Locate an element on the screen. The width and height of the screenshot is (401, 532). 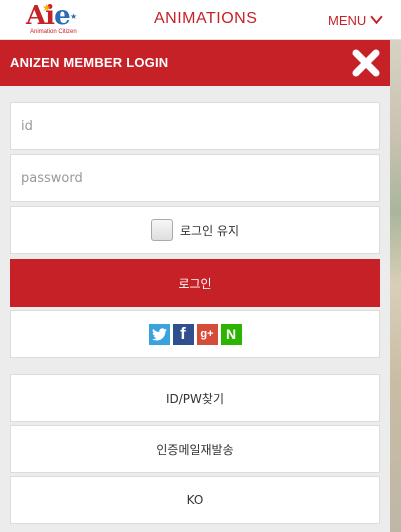
login-button: 로그인 is located at coordinates (195, 283).